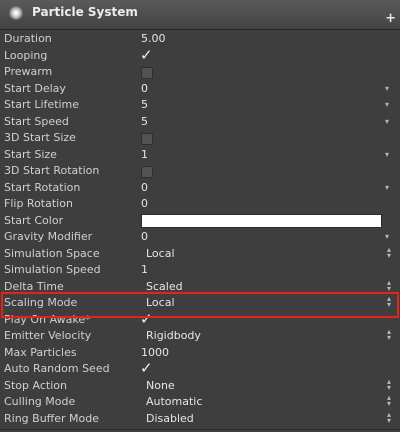 The height and width of the screenshot is (432, 400). I want to click on property-label: Start Delay, so click(35, 88).